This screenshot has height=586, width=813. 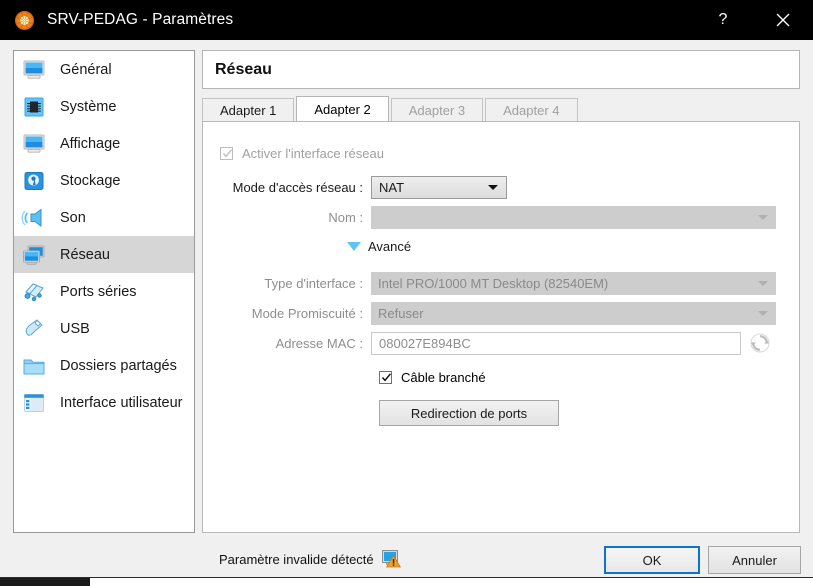 What do you see at coordinates (401, 313) in the screenshot?
I see `promiscuous-mode-value: Refuser` at bounding box center [401, 313].